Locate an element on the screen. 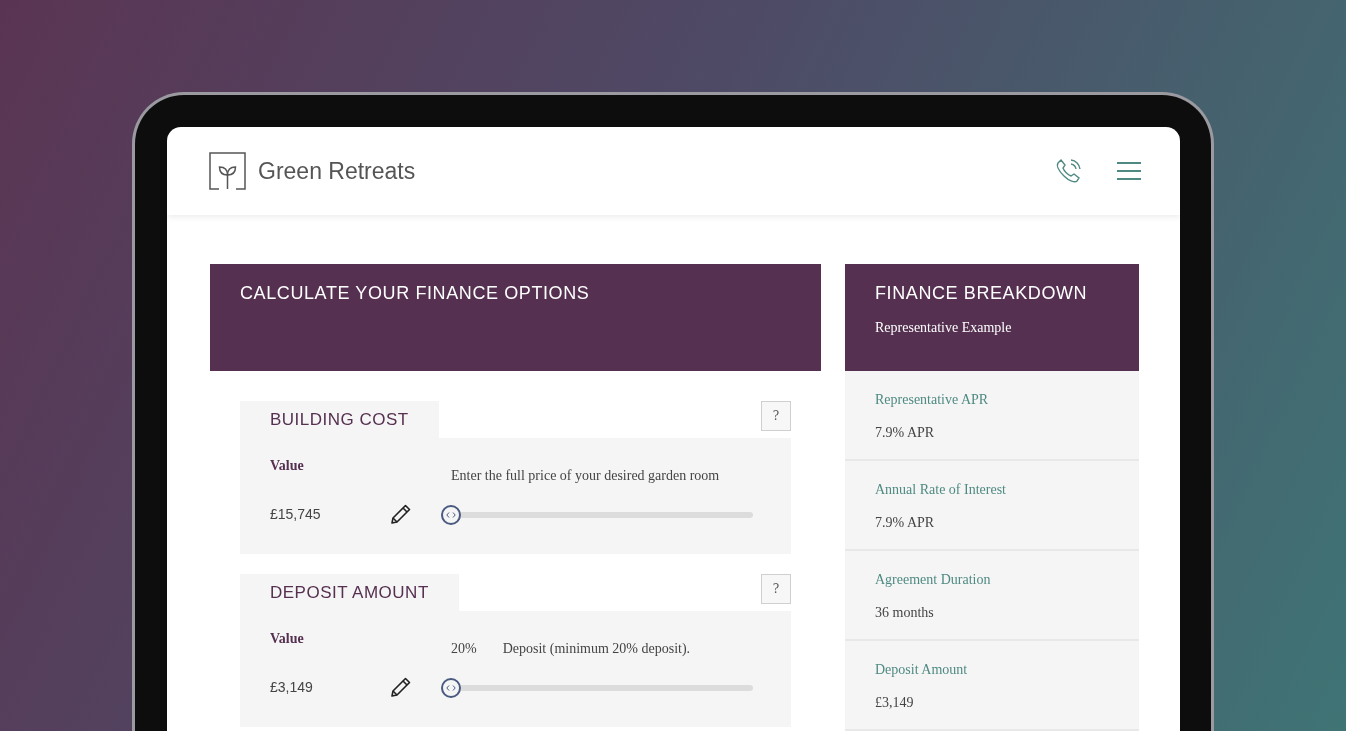 The height and width of the screenshot is (731, 1346). calculator-title: CALCULATE YOUR FINANCE OPTIONS is located at coordinates (415, 293).